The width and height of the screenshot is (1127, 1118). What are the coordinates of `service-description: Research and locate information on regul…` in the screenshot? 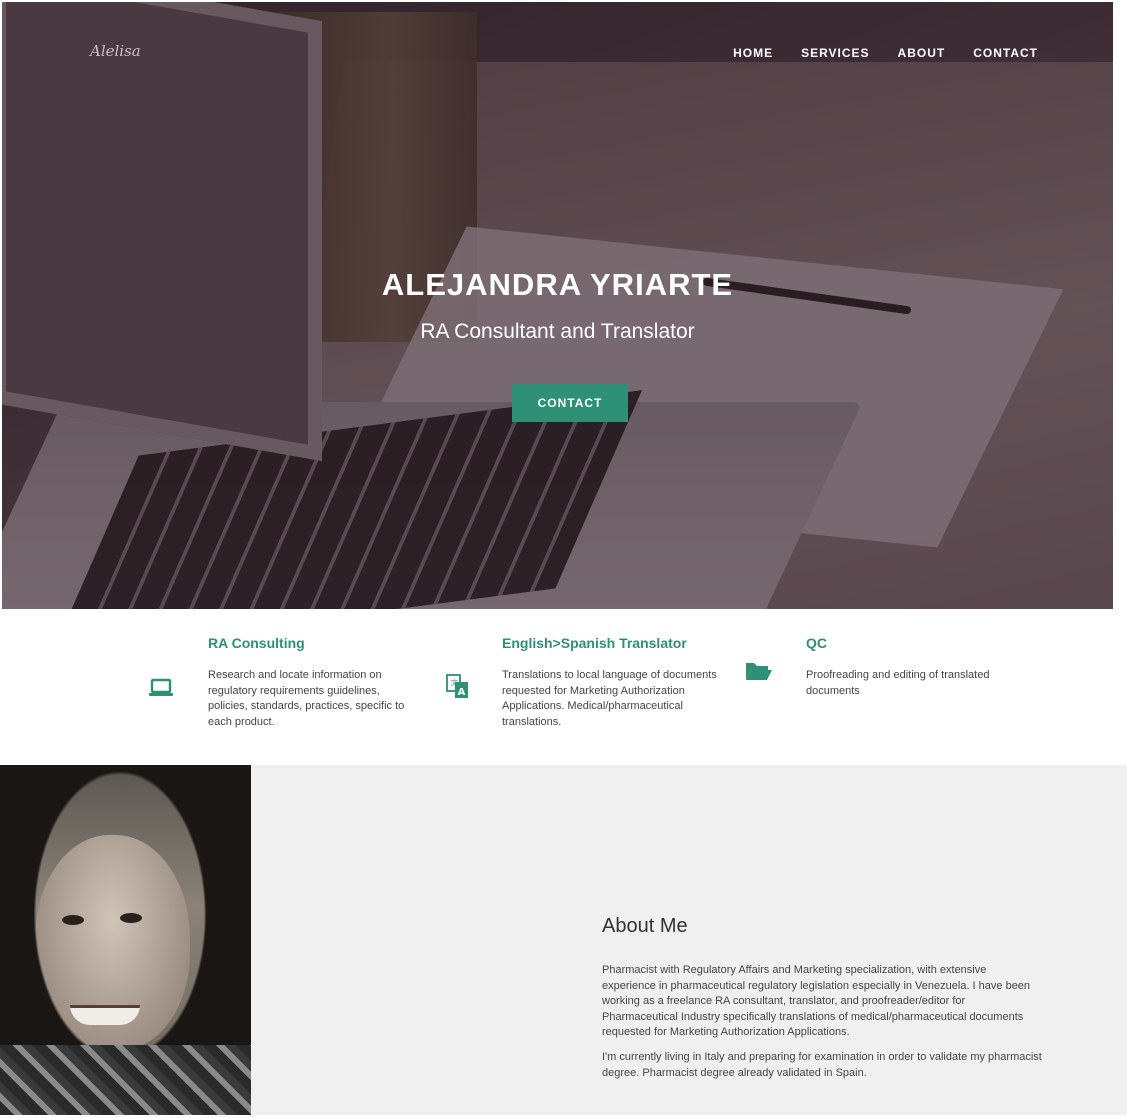 It's located at (306, 698).